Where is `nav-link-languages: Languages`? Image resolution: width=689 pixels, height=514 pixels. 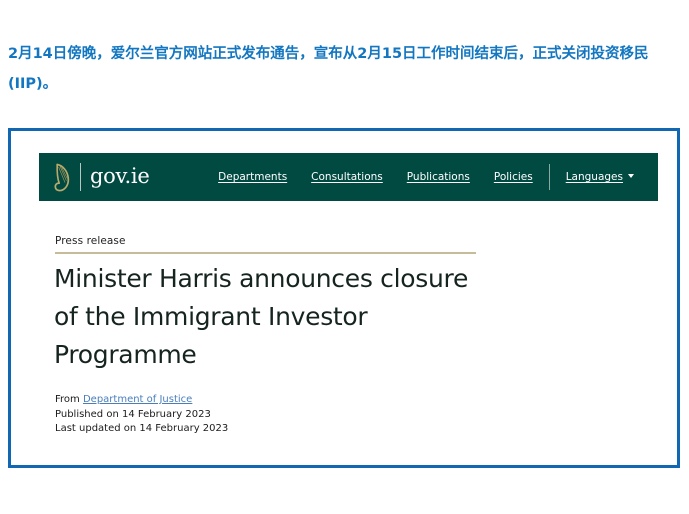
nav-link-languages: Languages is located at coordinates (600, 177).